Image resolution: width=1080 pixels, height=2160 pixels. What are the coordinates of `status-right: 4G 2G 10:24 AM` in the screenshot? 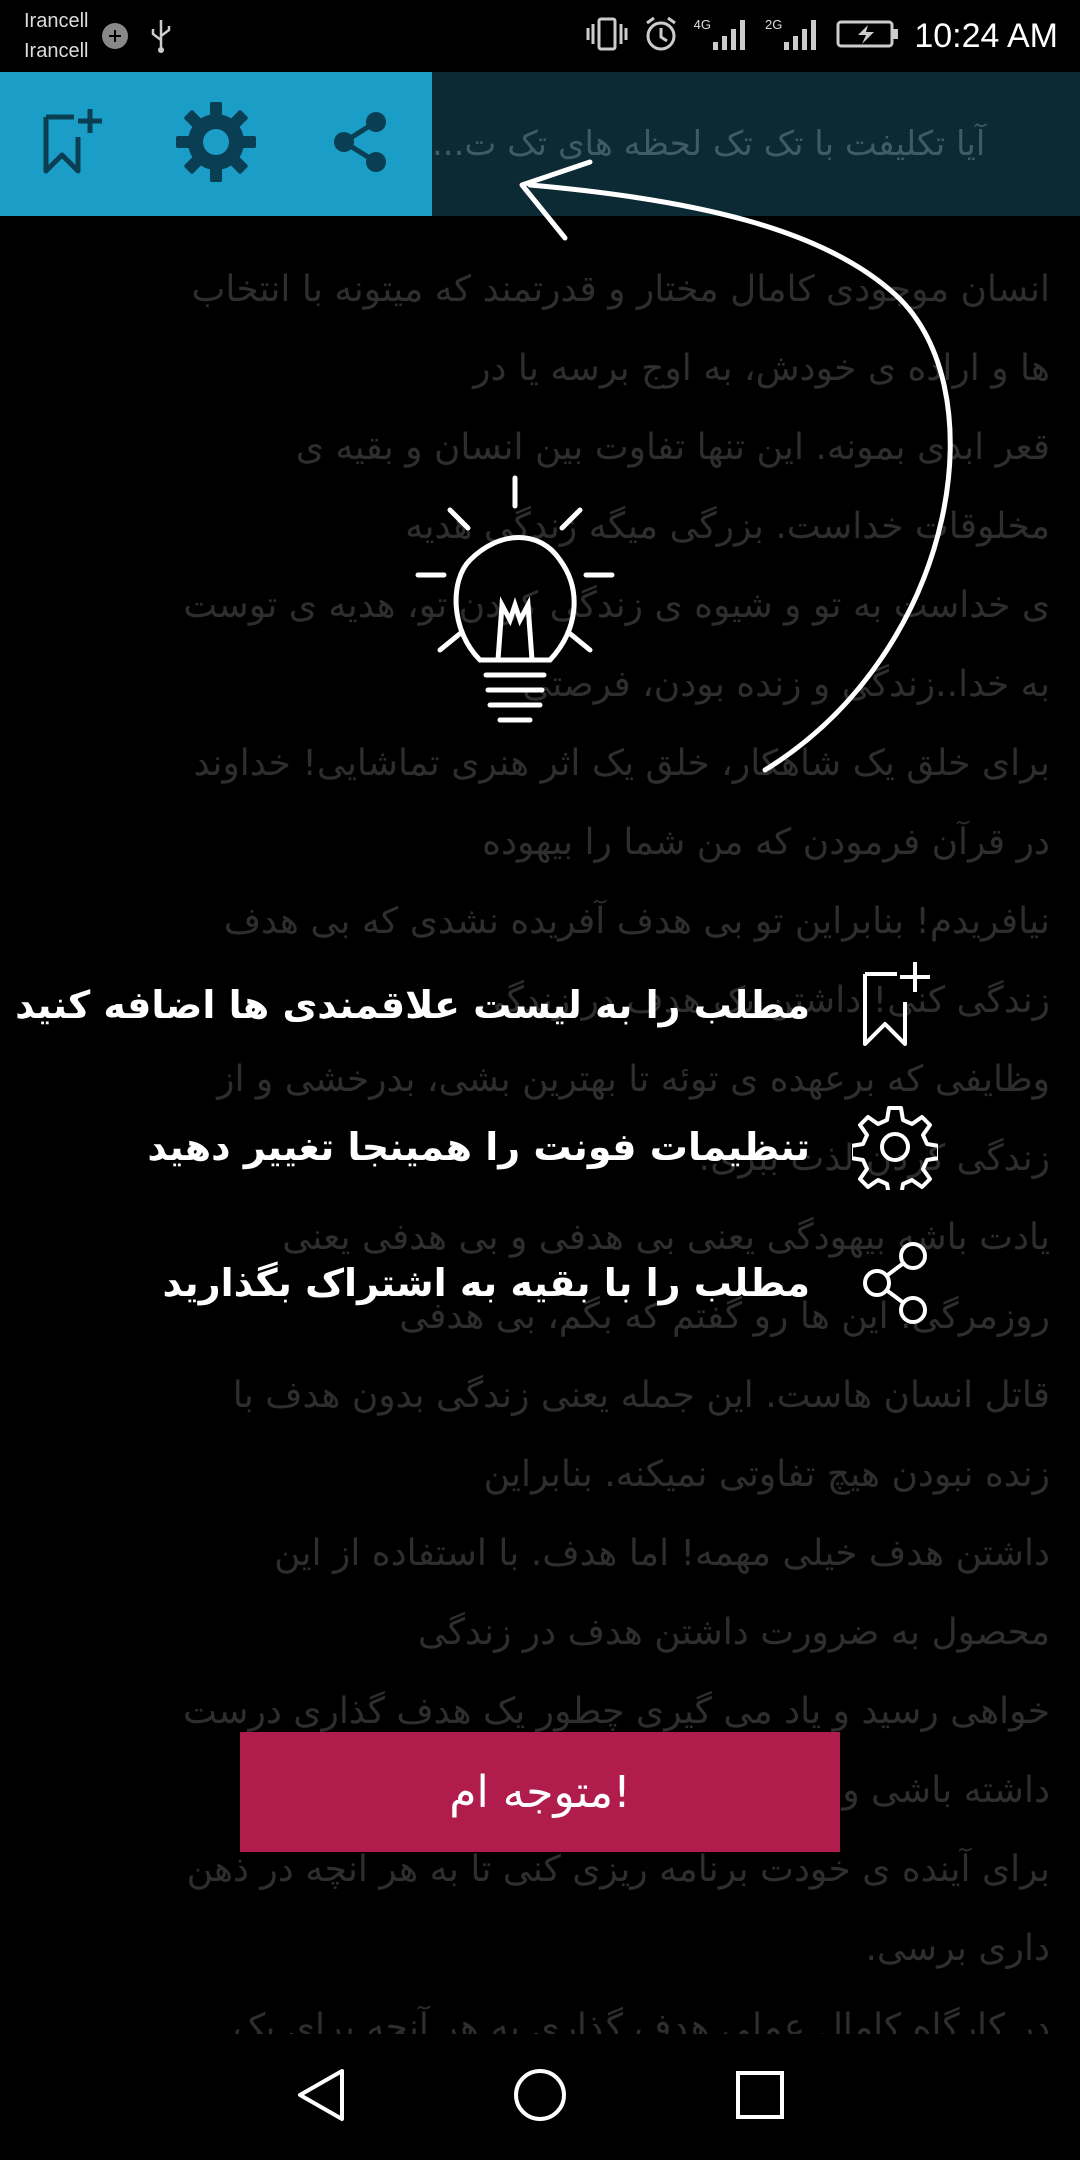 It's located at (822, 36).